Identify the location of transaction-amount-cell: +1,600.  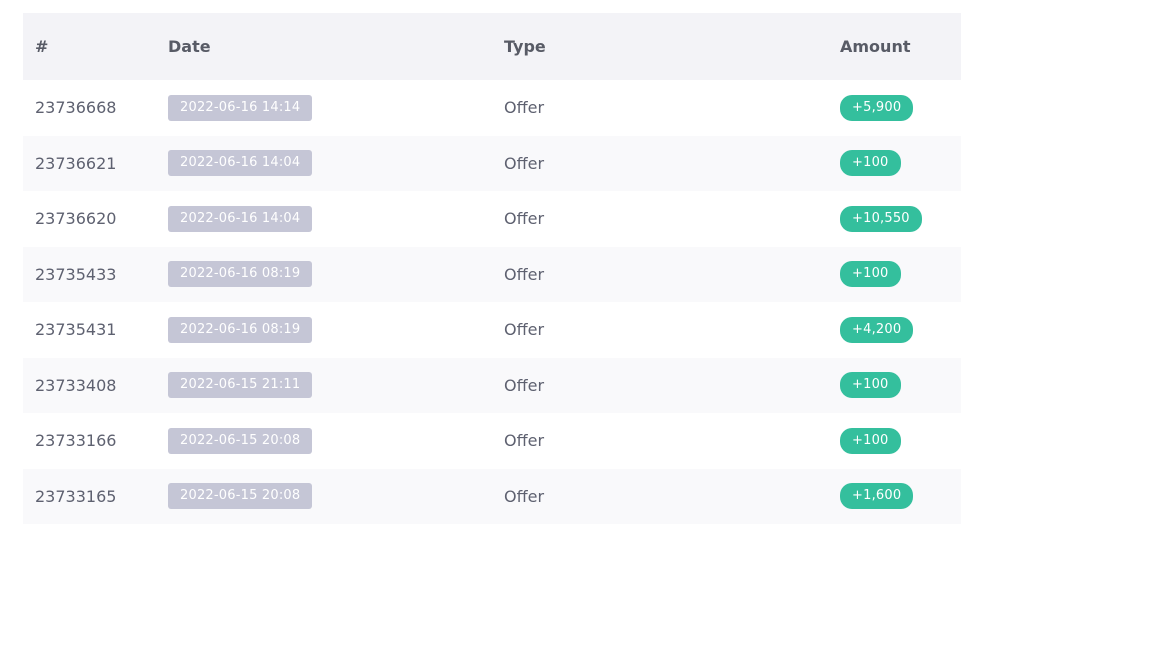
(894, 497).